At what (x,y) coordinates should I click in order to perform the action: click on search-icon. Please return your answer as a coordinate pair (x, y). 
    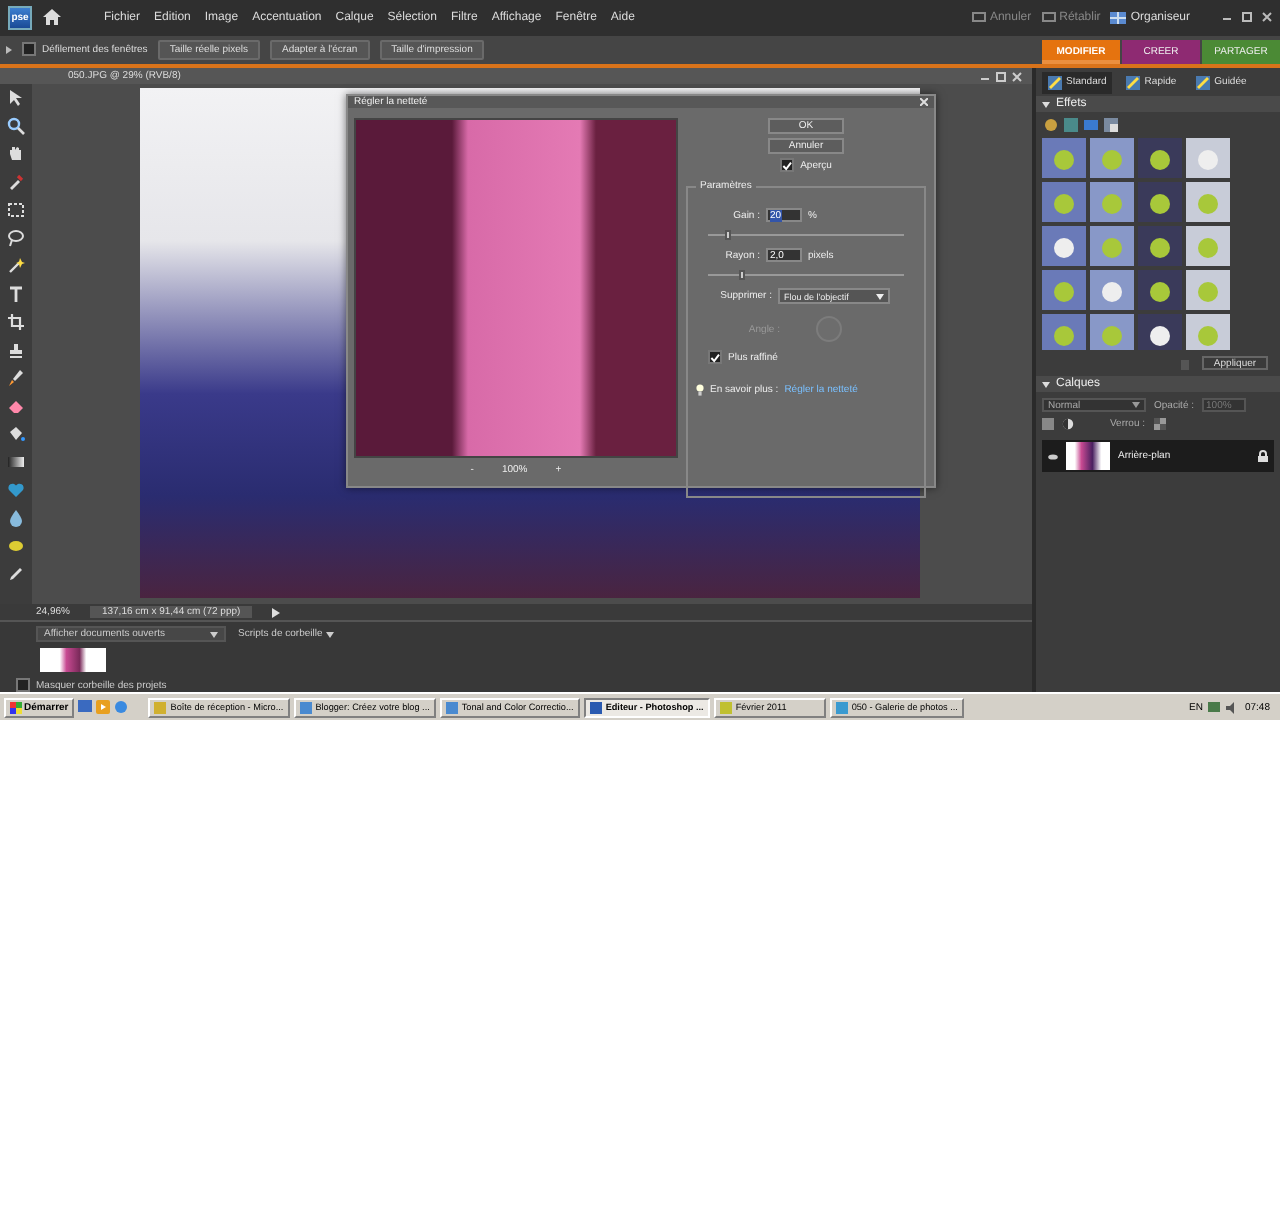
    Looking at the image, I should click on (16, 126).